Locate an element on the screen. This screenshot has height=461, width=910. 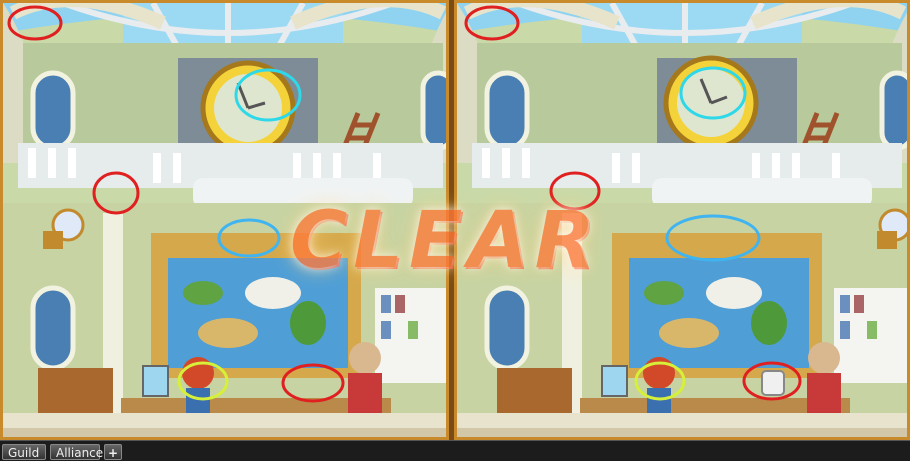
add-tab-button: + is located at coordinates (113, 452).